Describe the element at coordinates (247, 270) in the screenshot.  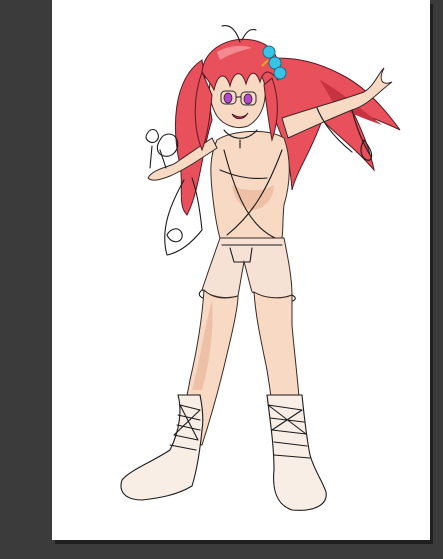
I see `shorts` at that location.